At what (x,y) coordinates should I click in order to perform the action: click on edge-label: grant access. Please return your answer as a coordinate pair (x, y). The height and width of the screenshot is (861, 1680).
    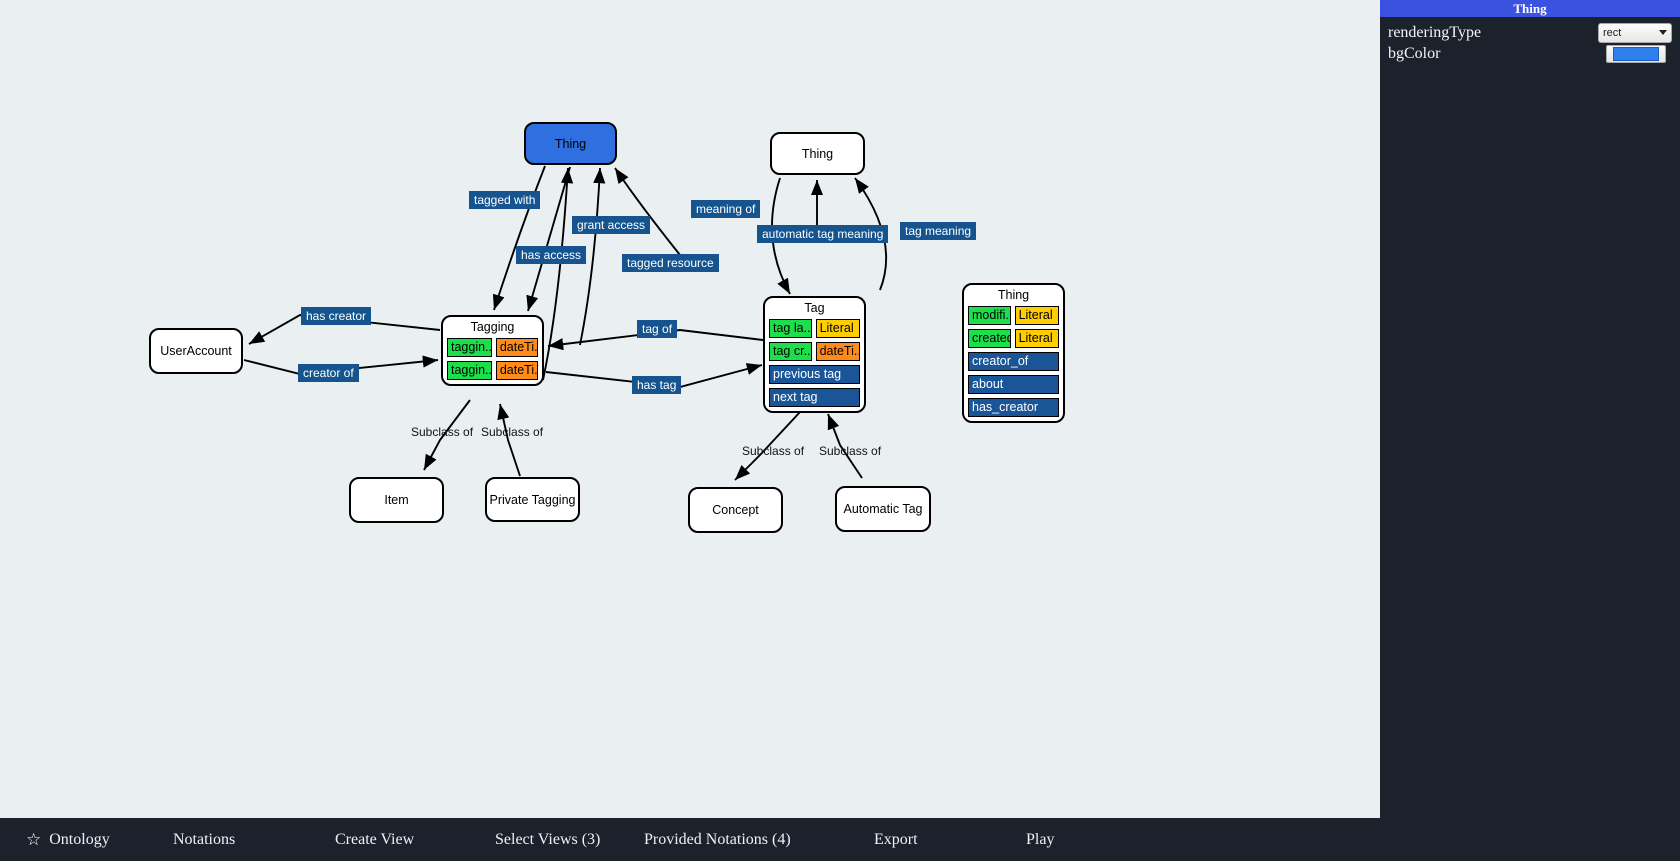
    Looking at the image, I should click on (611, 225).